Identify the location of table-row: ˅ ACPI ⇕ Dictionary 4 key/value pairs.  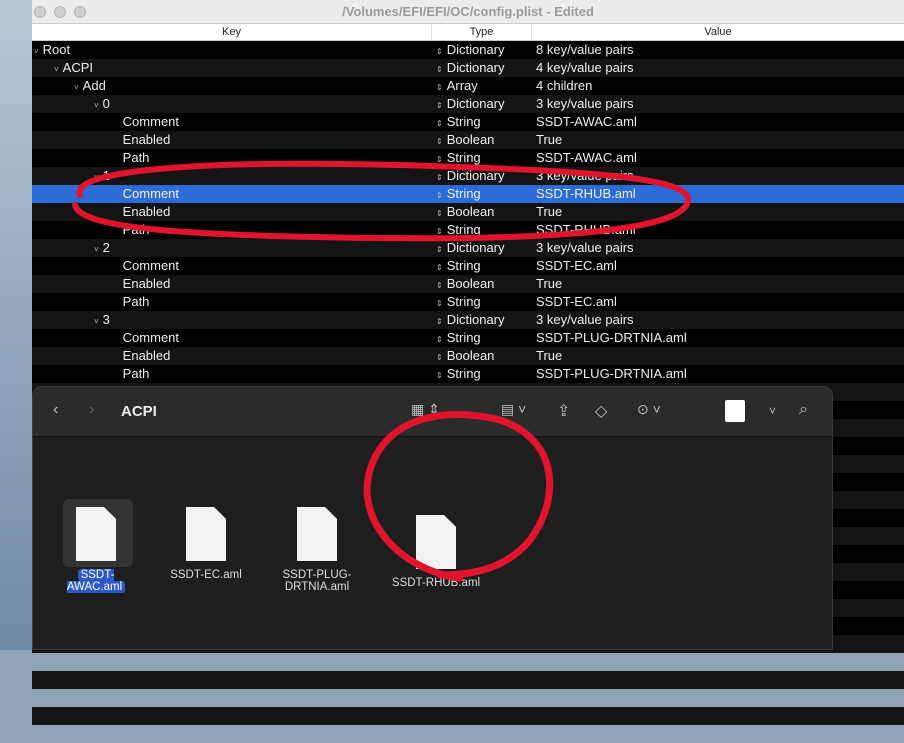
(468, 68).